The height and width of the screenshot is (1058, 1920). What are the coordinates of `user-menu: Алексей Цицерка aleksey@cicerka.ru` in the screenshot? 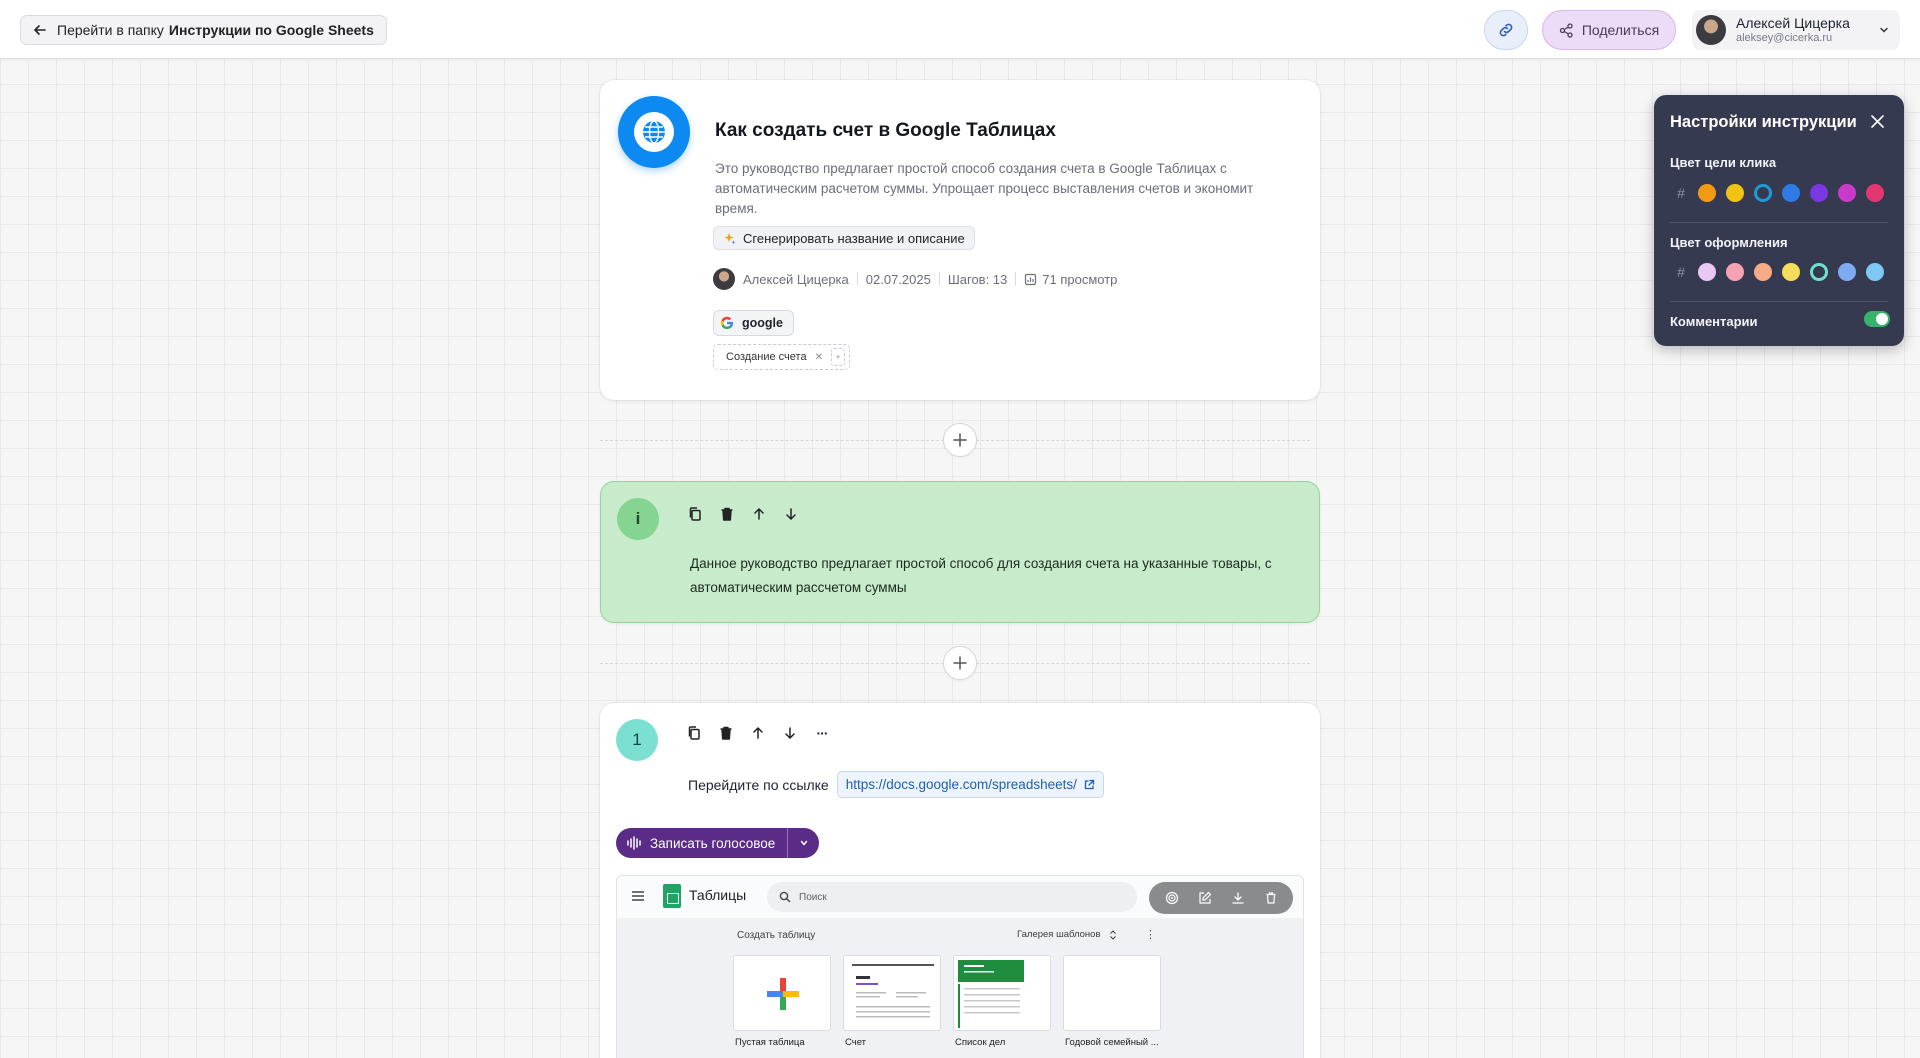 It's located at (1796, 30).